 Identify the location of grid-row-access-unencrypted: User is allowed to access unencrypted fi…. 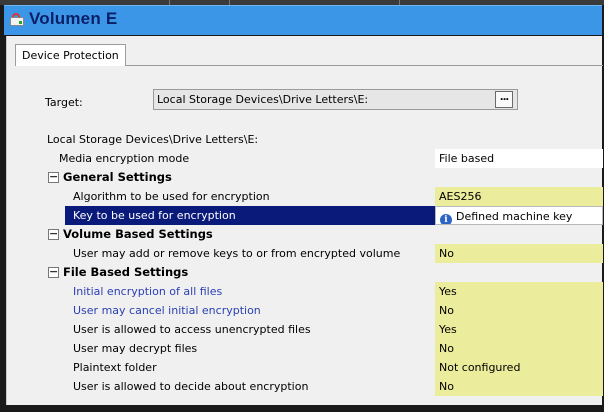
(324, 329).